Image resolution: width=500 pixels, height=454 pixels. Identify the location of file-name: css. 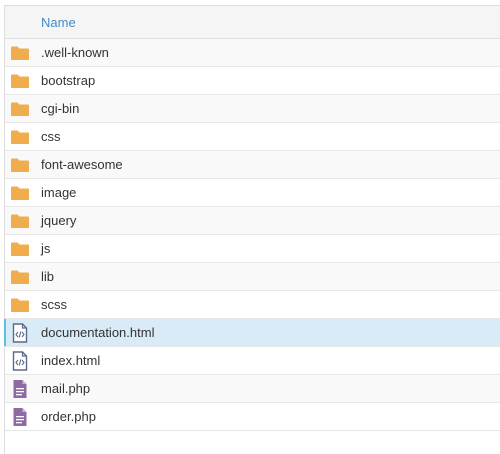
(51, 136).